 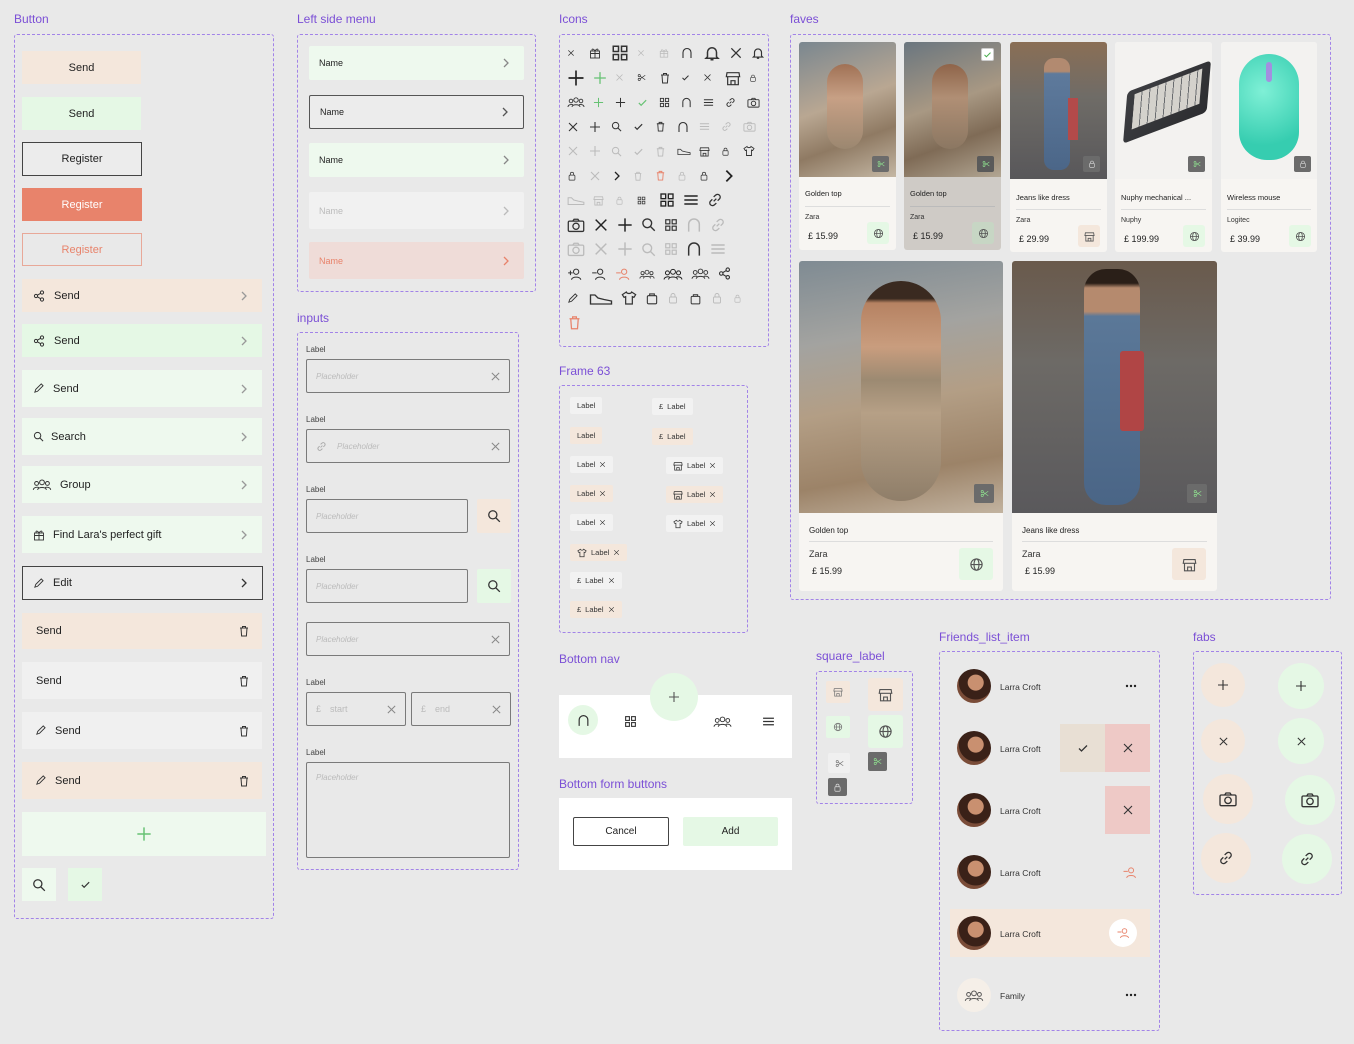 What do you see at coordinates (142, 436) in the screenshot?
I see `search-button: Search` at bounding box center [142, 436].